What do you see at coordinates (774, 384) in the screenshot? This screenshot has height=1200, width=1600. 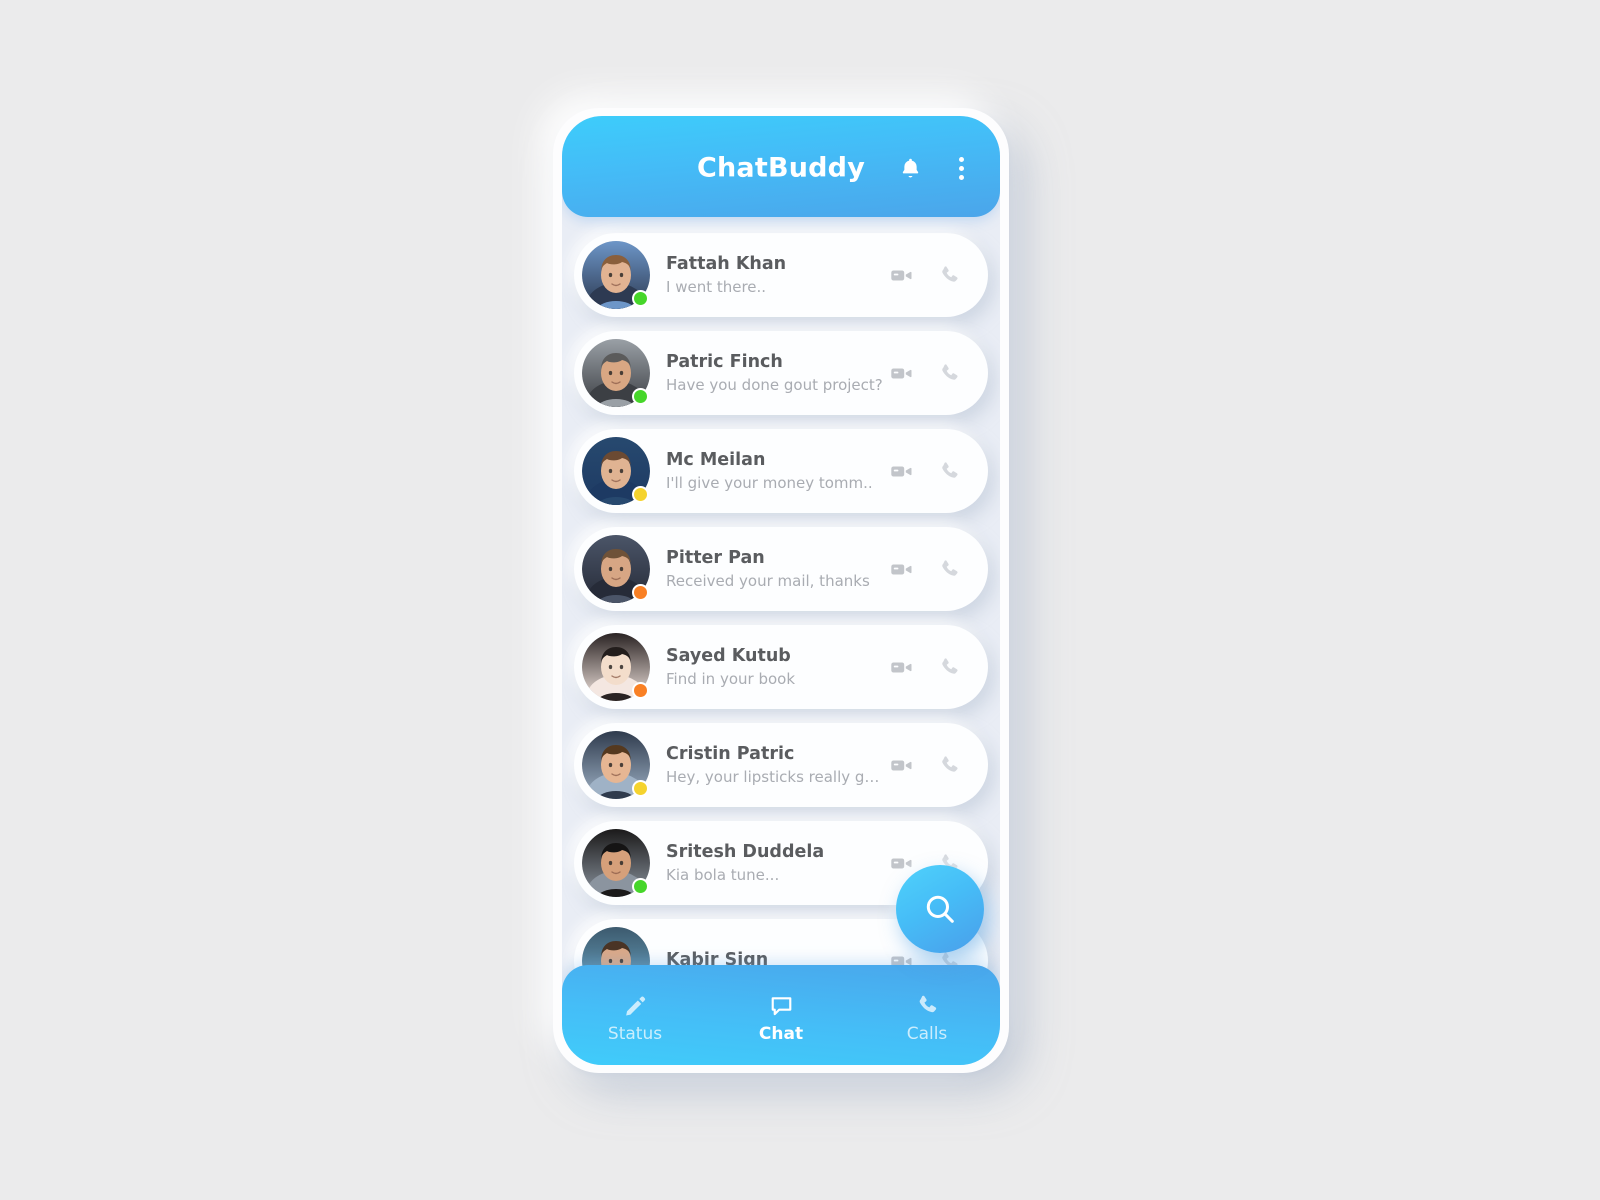 I see `last-message: Have you done gout project?` at bounding box center [774, 384].